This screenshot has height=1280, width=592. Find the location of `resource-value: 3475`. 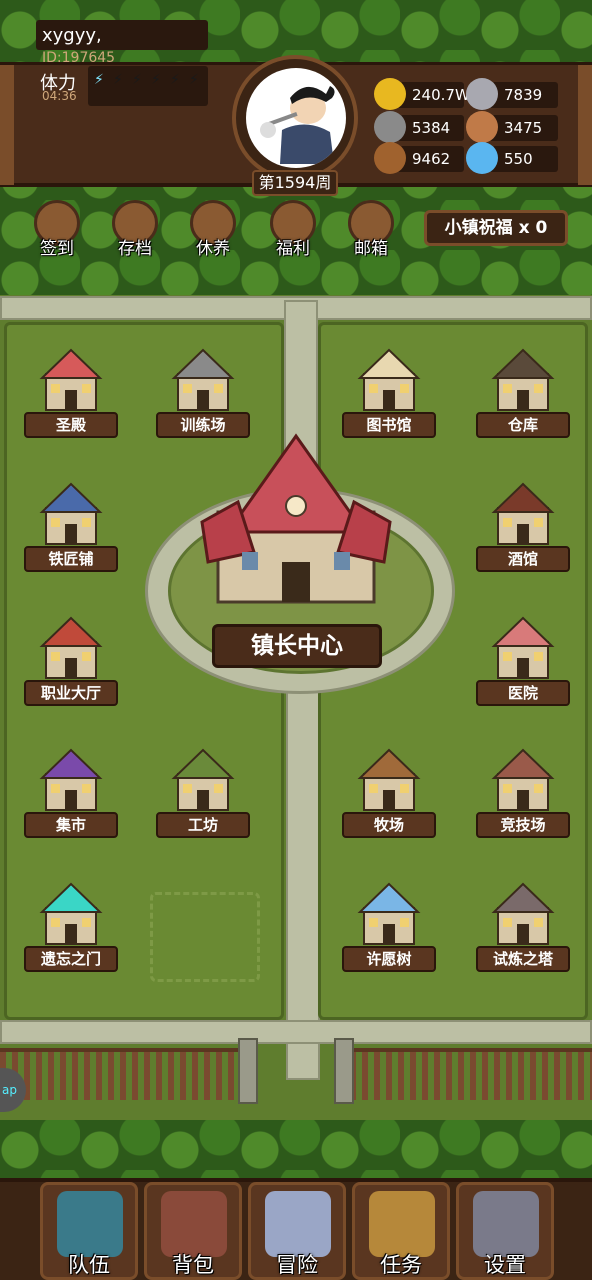

resource-value: 3475 is located at coordinates (523, 128).